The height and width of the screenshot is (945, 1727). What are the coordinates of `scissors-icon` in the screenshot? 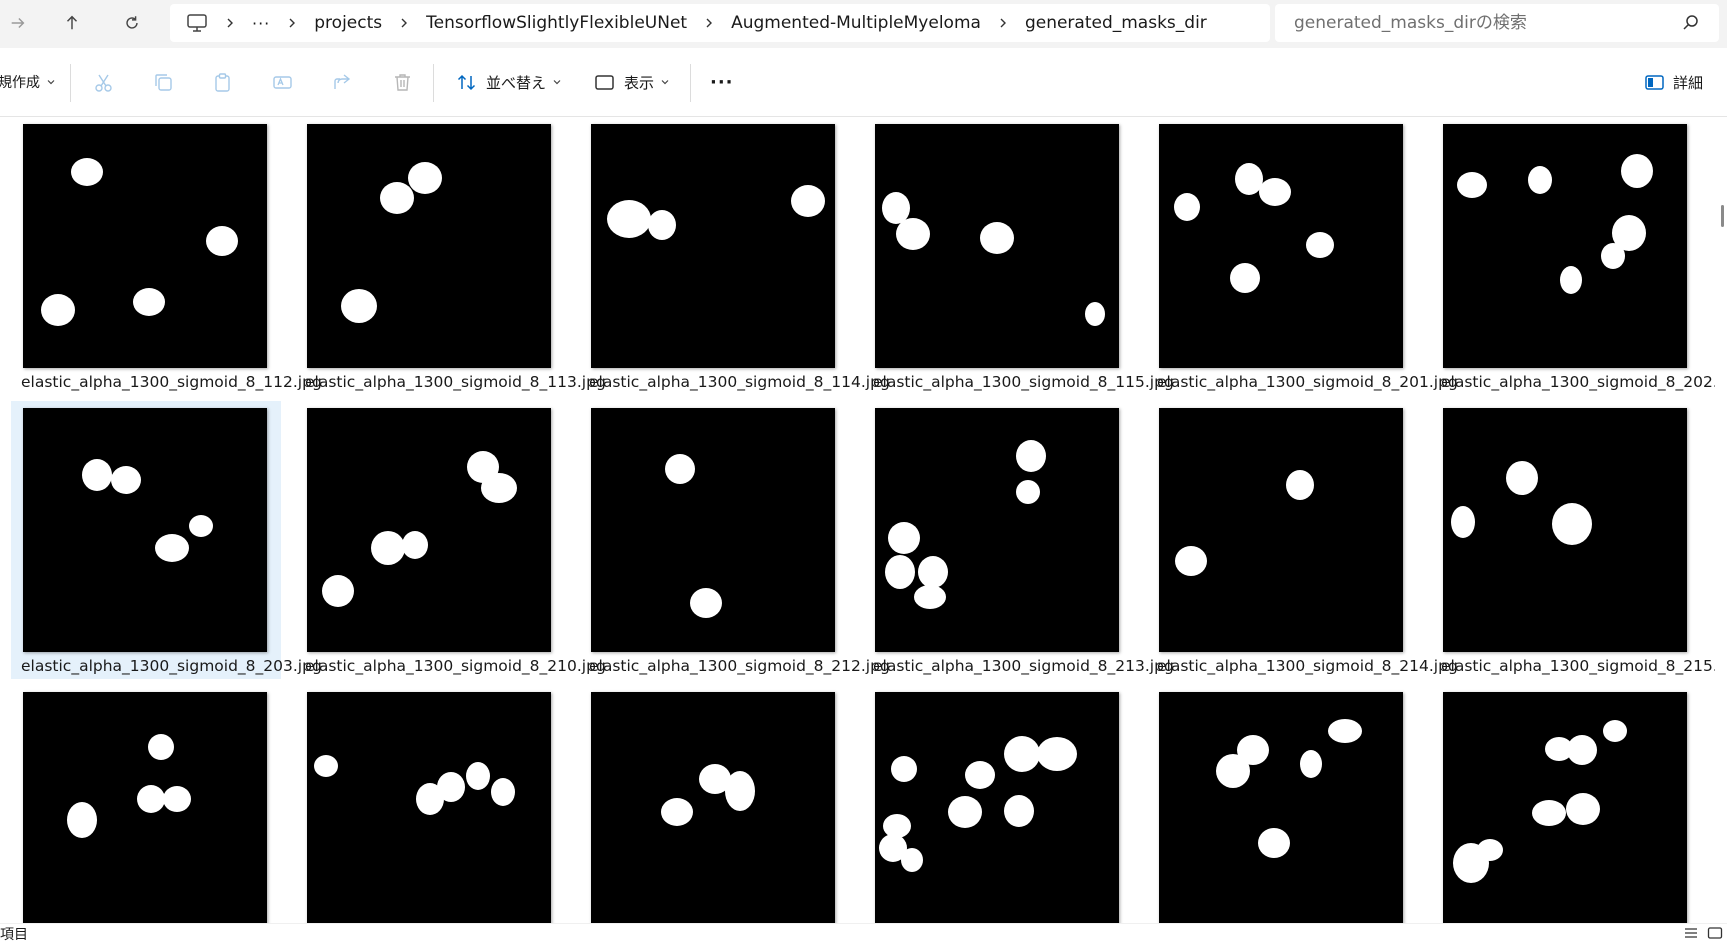 It's located at (103, 83).